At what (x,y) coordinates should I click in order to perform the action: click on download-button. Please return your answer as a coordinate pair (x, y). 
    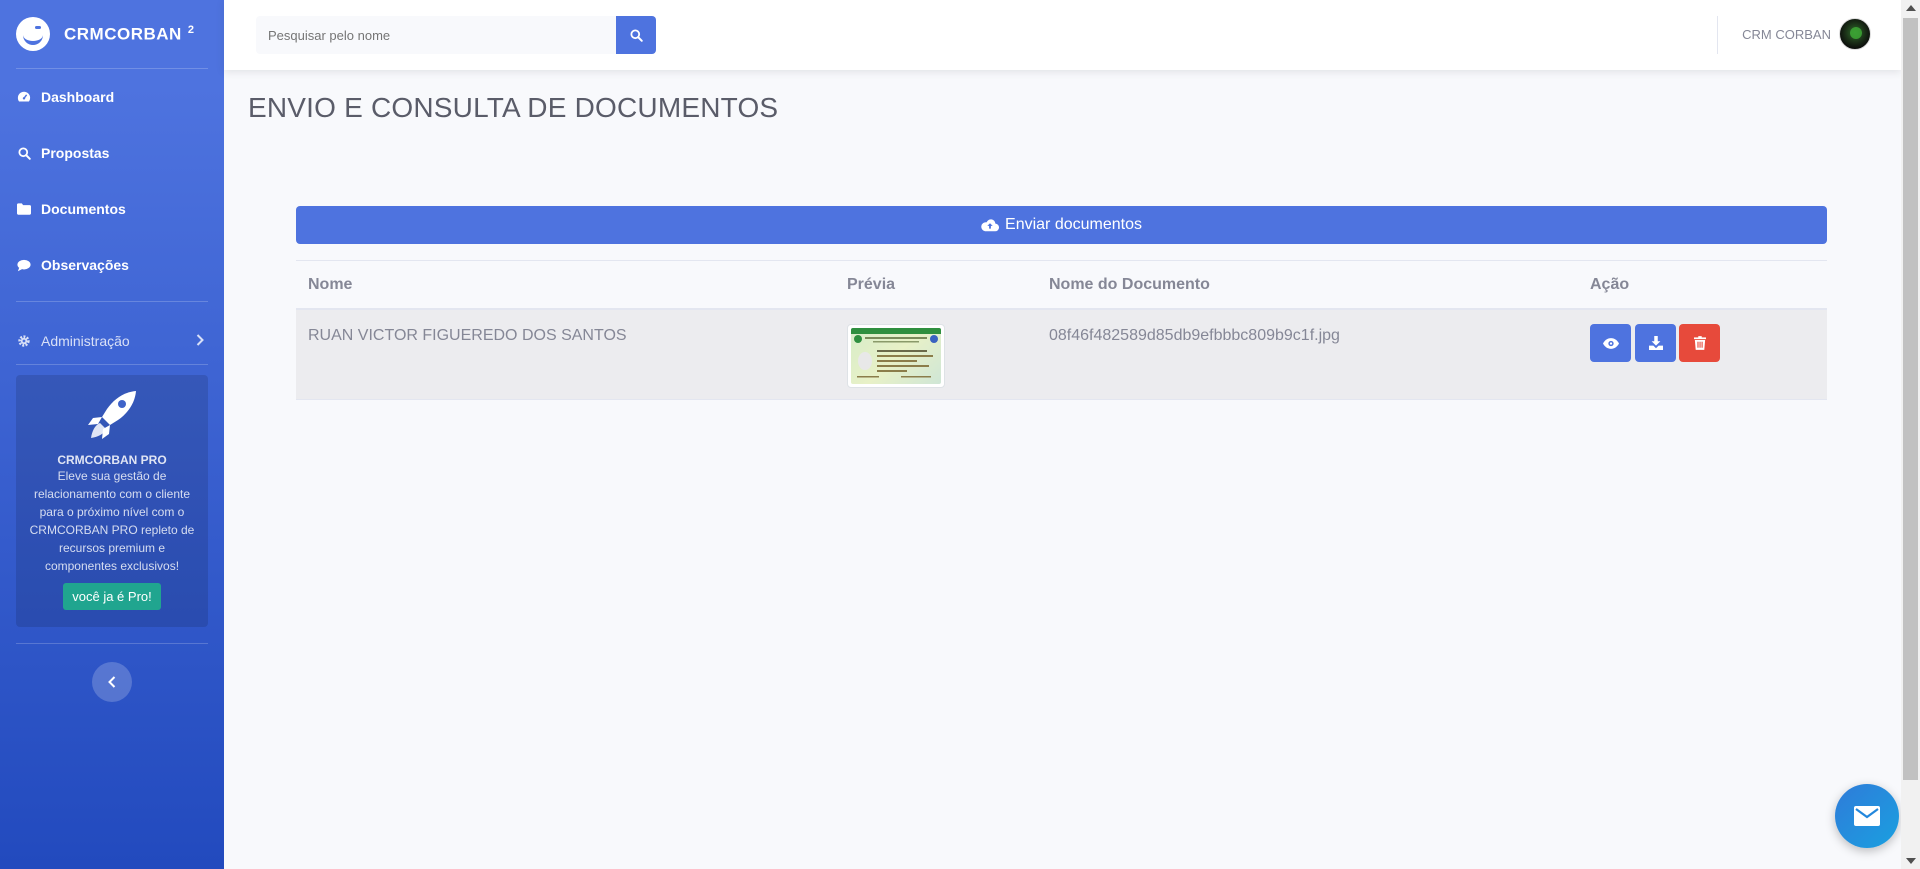
    Looking at the image, I should click on (1655, 343).